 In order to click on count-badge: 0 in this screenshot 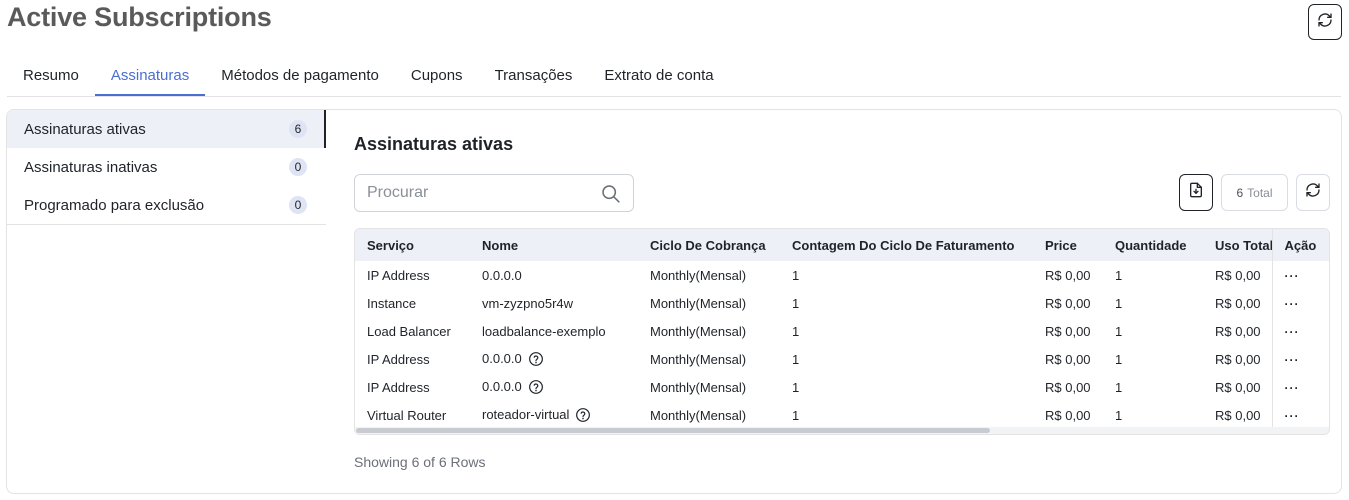, I will do `click(298, 205)`.